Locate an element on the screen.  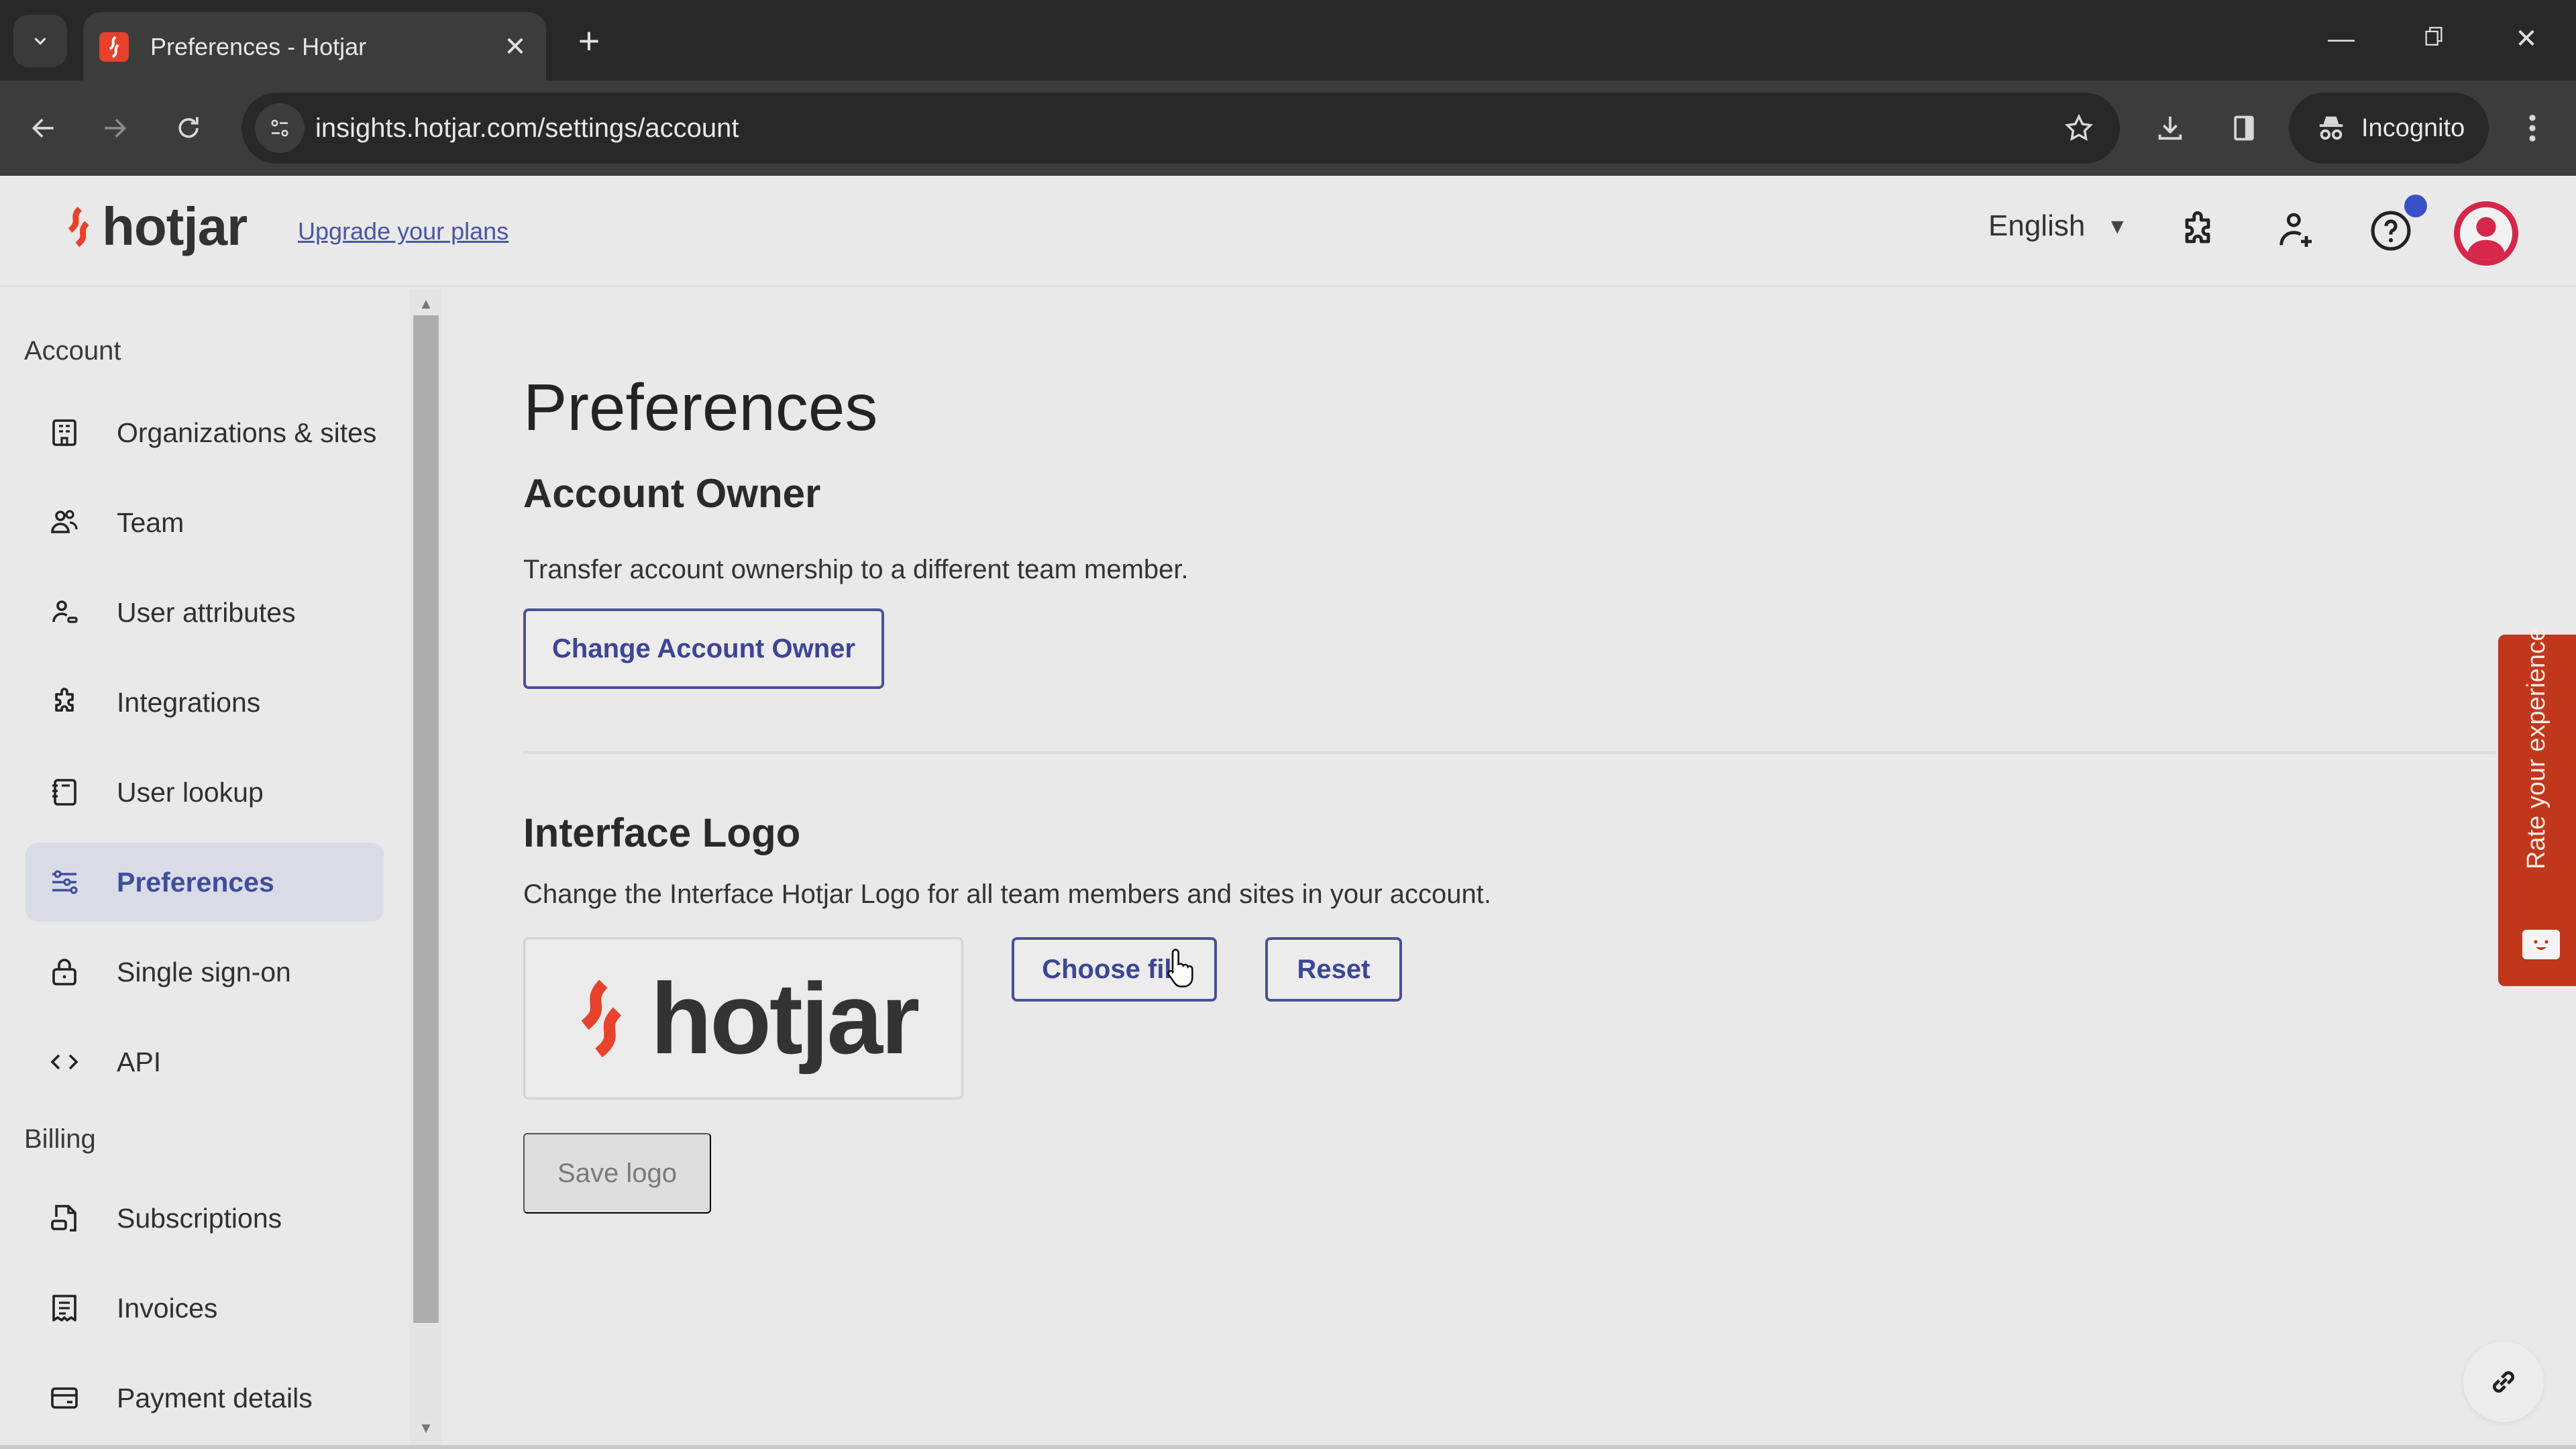
forward-button is located at coordinates (114, 128).